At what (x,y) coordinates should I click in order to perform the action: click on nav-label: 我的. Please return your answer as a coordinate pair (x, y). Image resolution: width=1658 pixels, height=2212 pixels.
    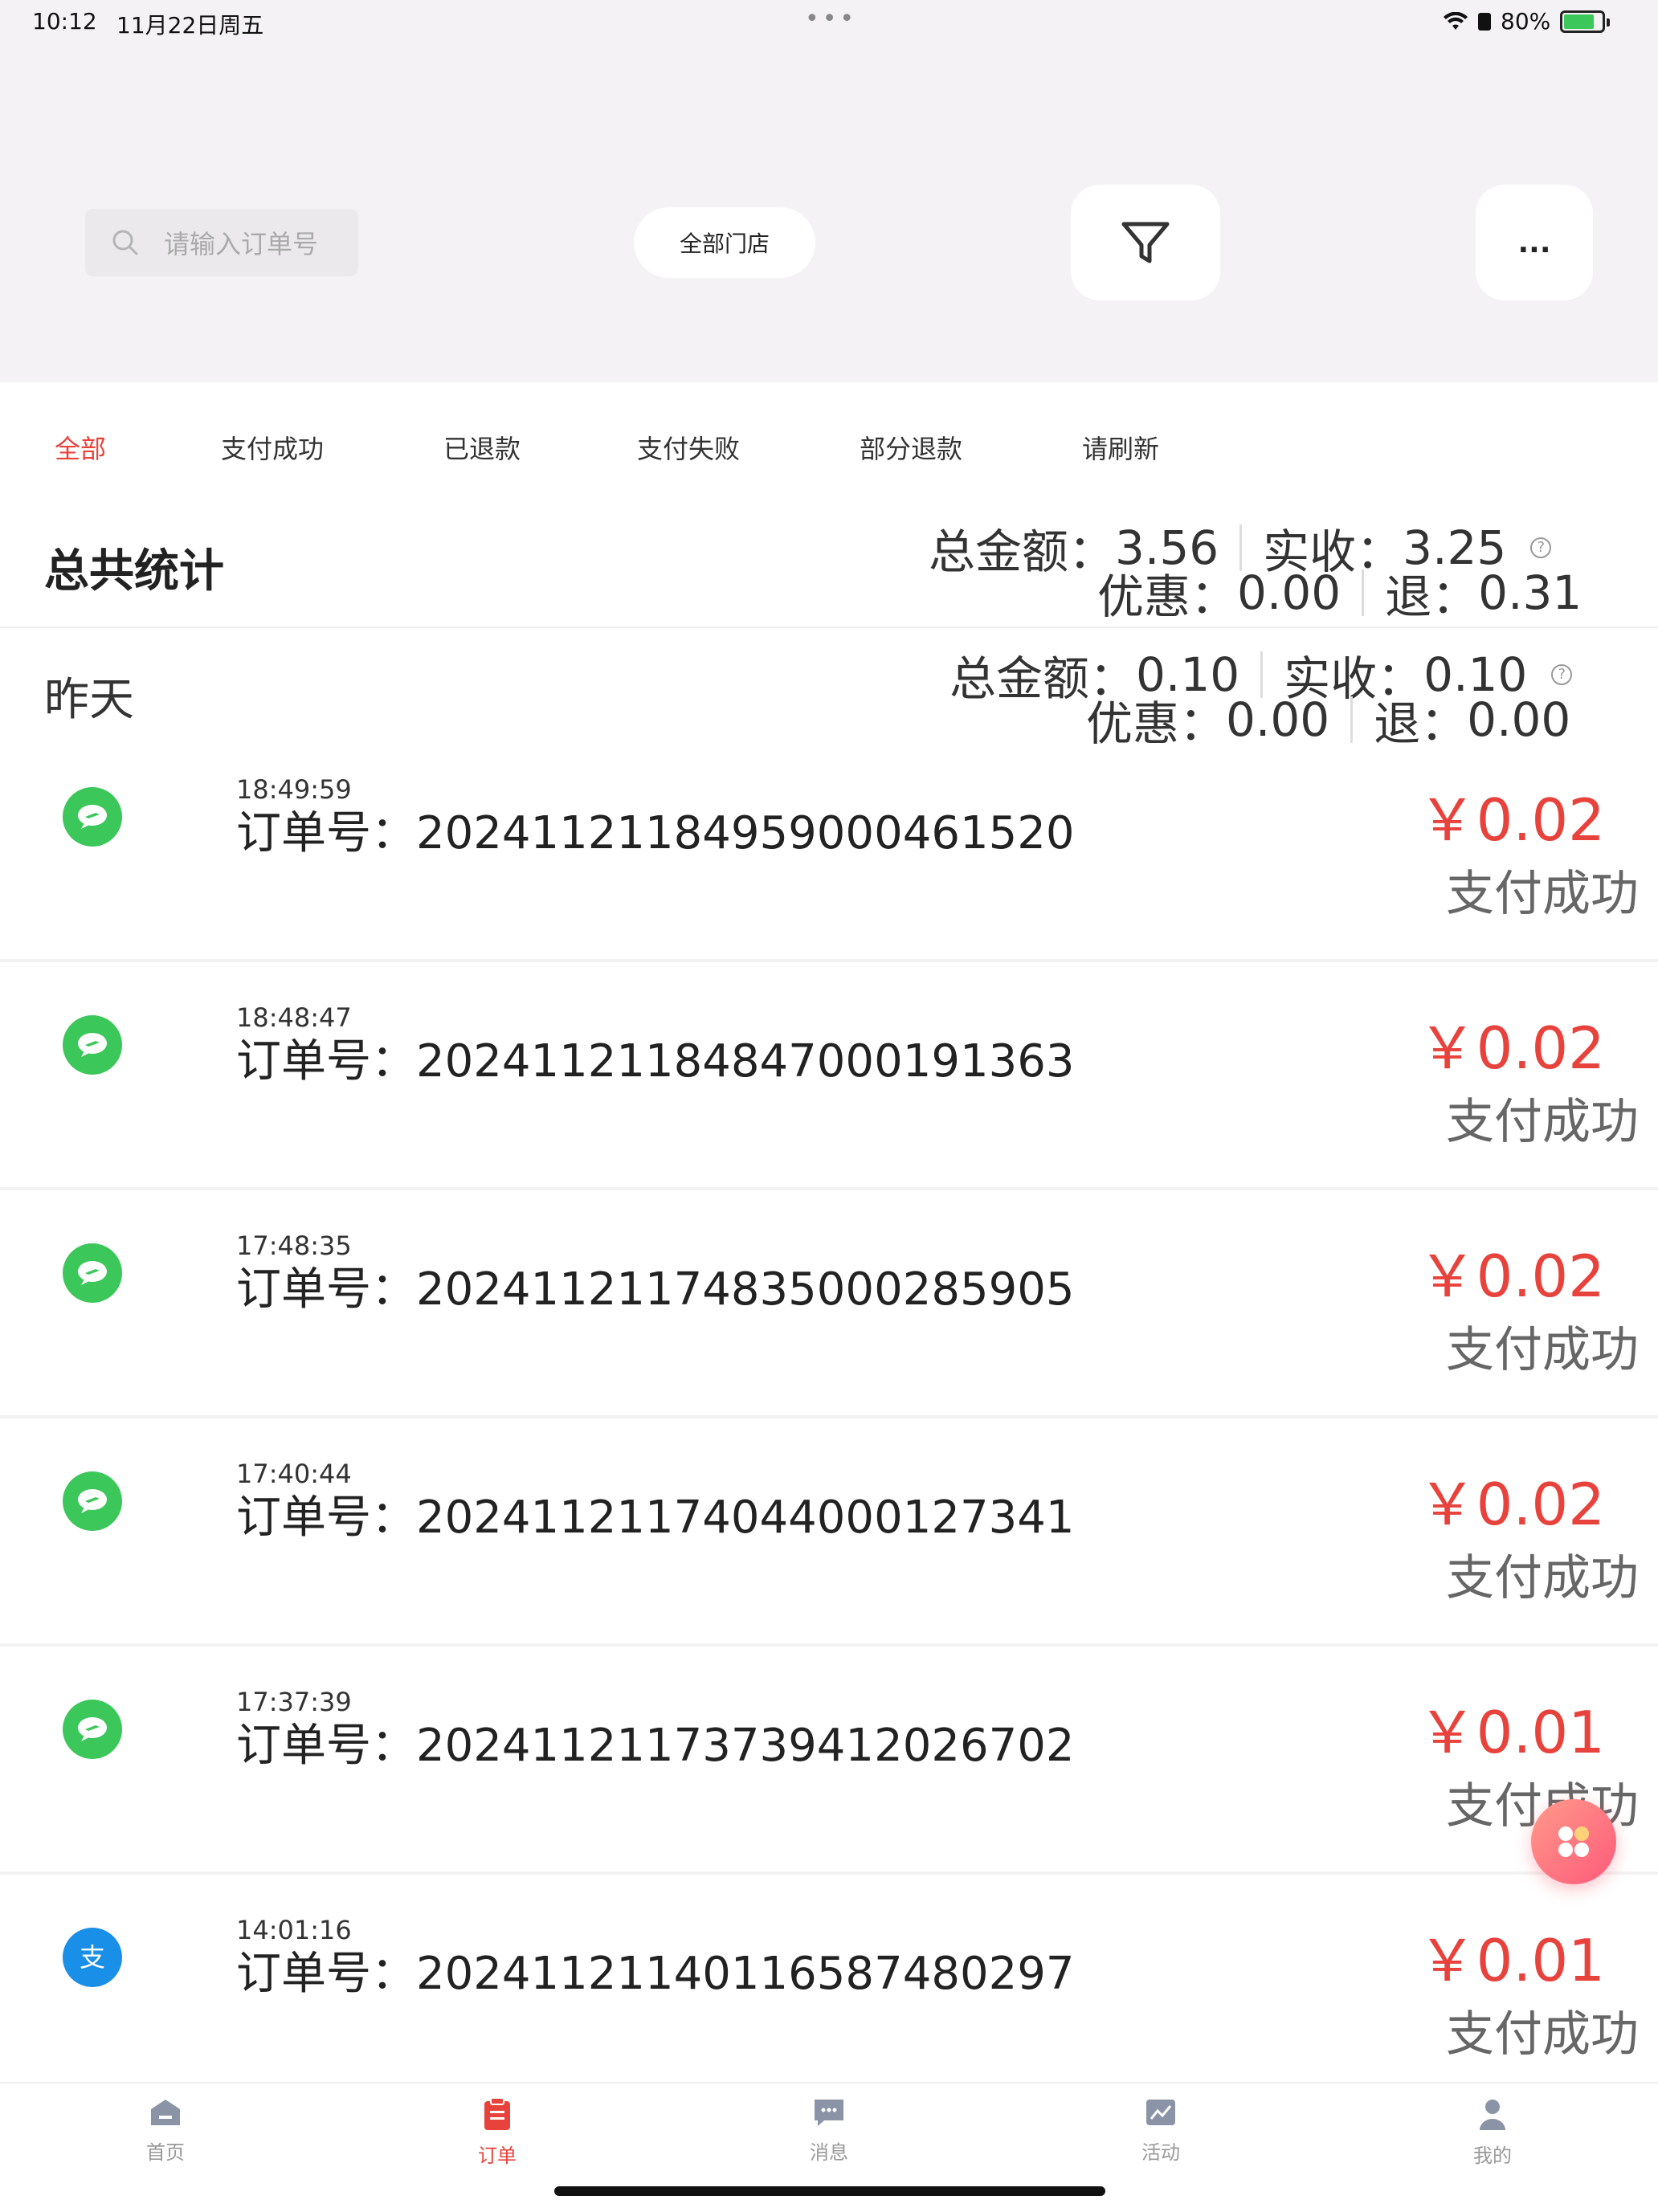
    Looking at the image, I should click on (1492, 2156).